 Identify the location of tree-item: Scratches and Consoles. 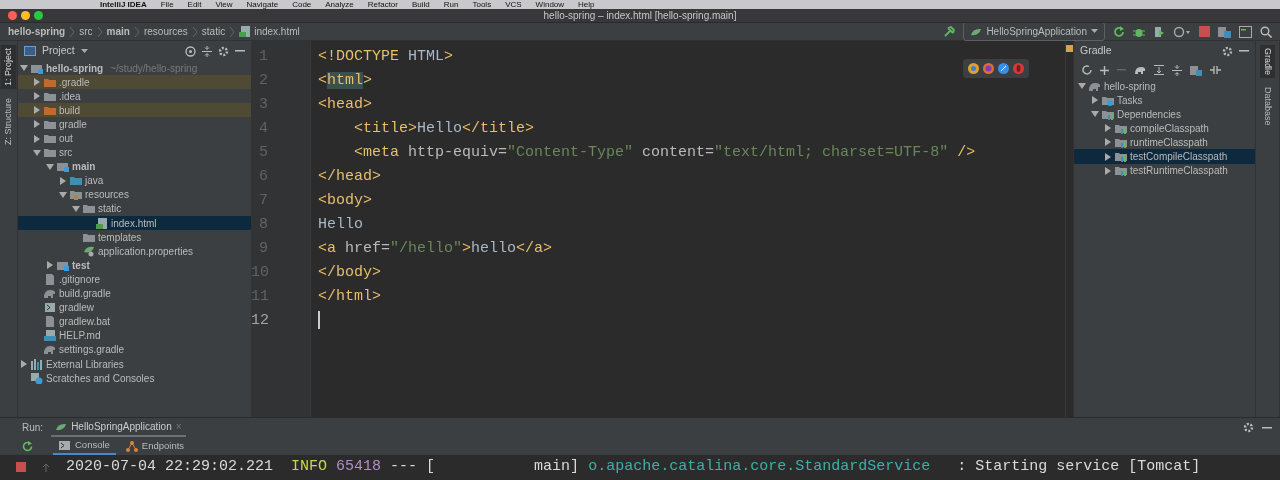
(134, 378).